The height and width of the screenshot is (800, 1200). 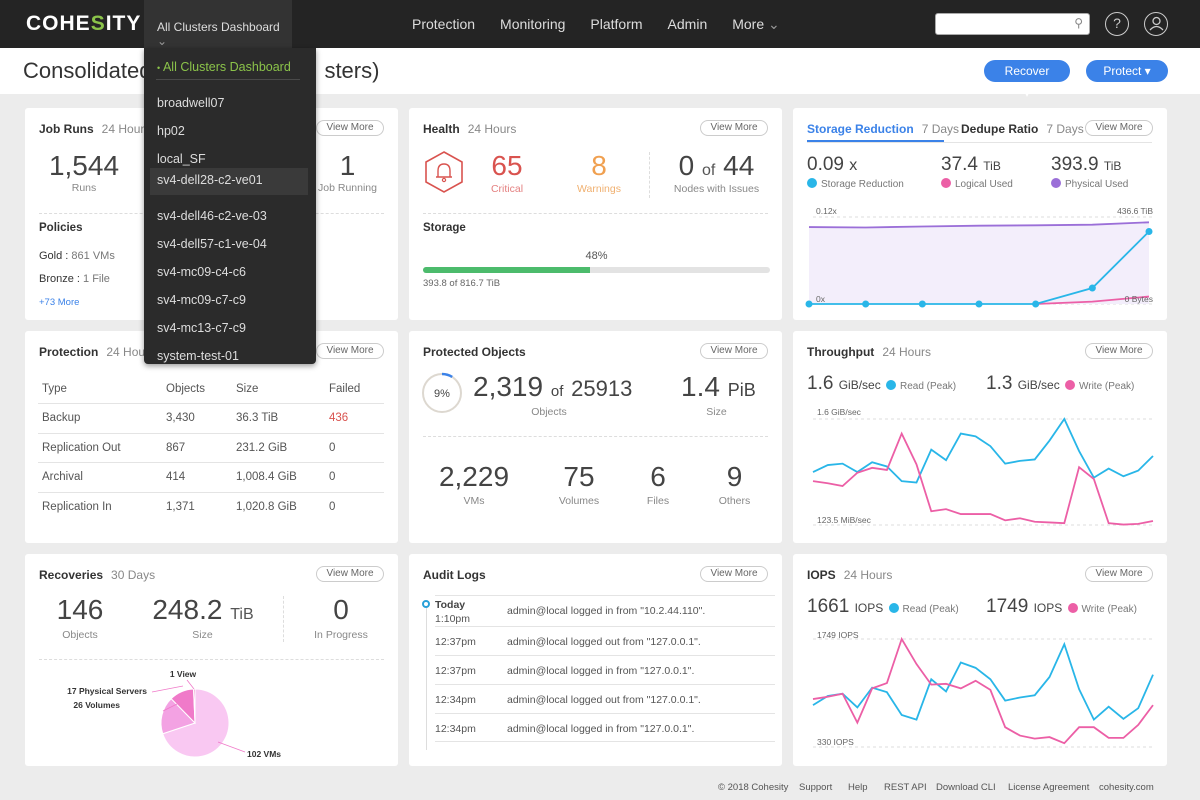 I want to click on table-header-row: Type Objects Size Failed, so click(x=211, y=389).